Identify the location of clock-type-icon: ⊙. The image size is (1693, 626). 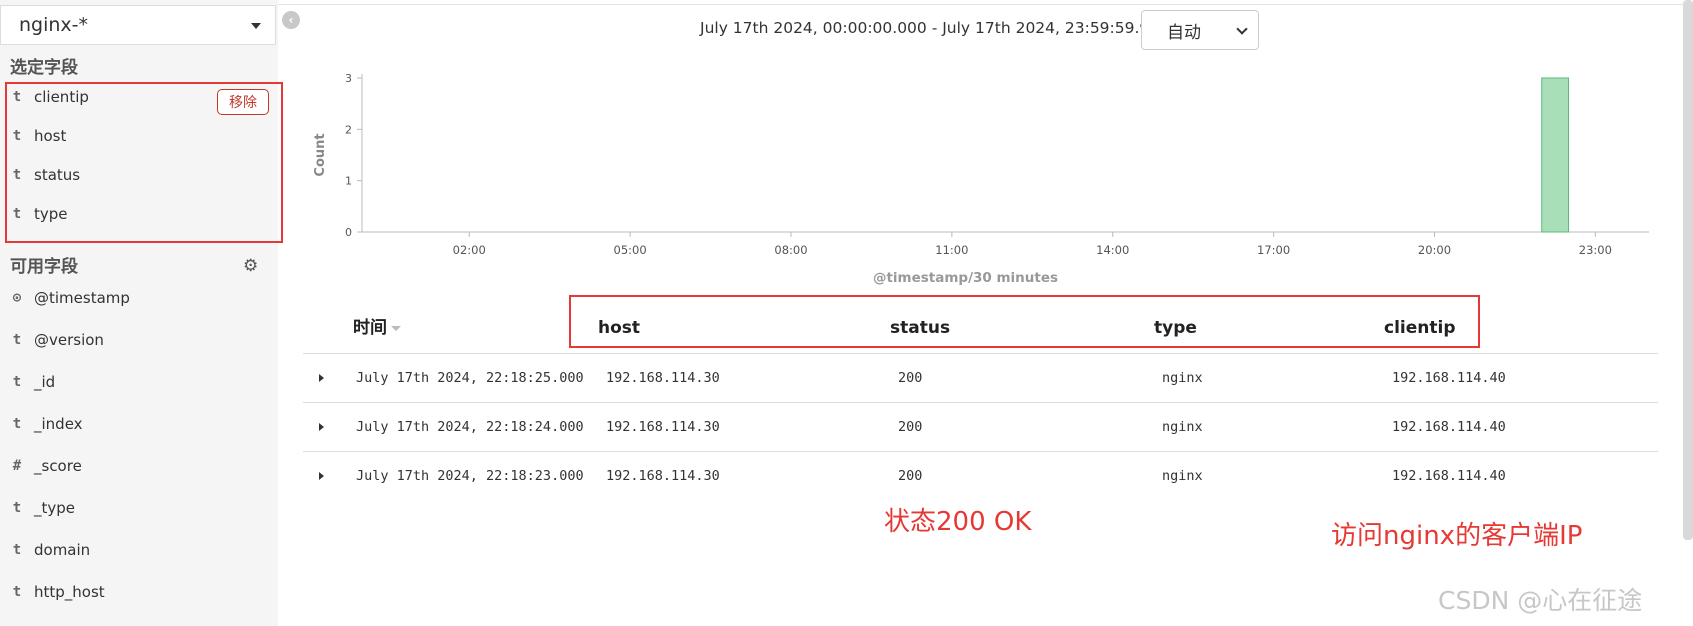
(17, 298).